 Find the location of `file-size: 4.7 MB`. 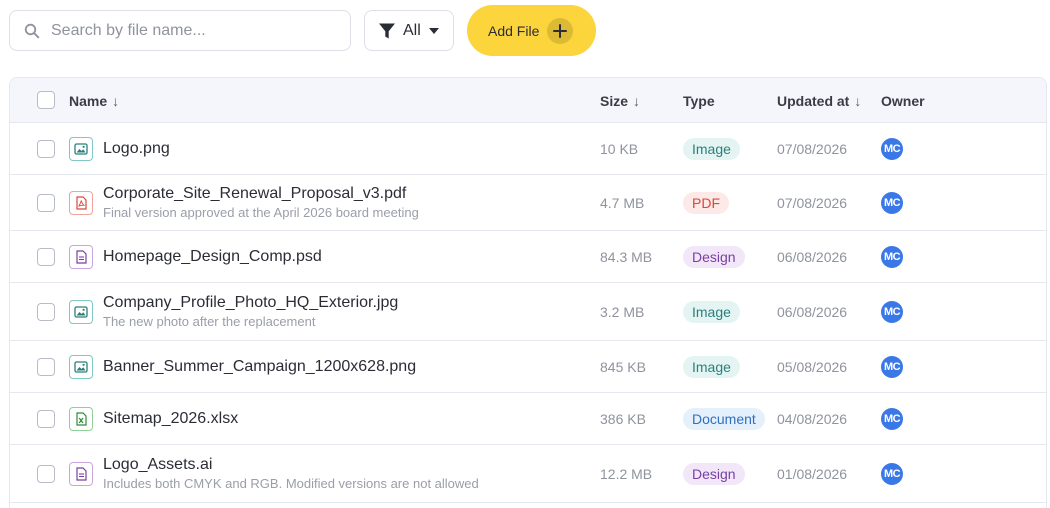

file-size: 4.7 MB is located at coordinates (622, 202).